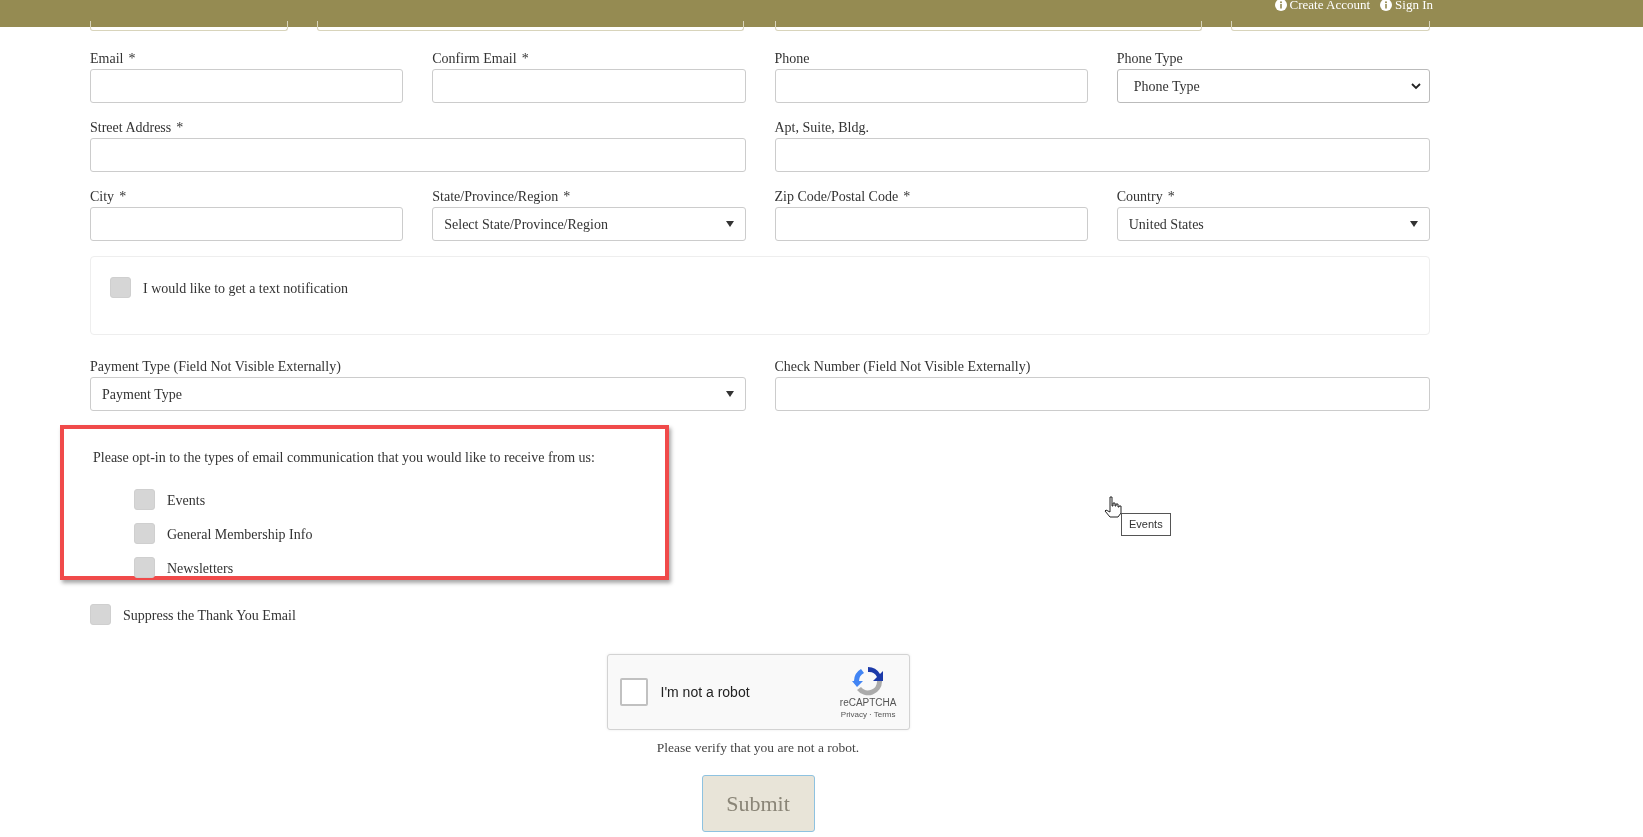  What do you see at coordinates (107, 58) in the screenshot?
I see `field-label: Email` at bounding box center [107, 58].